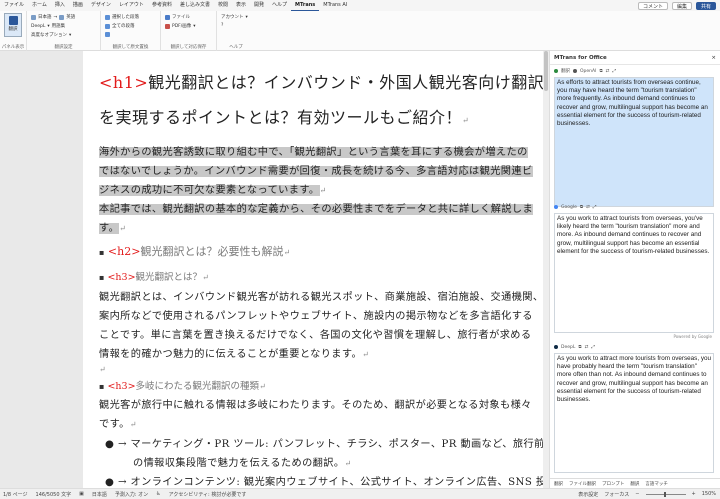  What do you see at coordinates (694, 494) in the screenshot?
I see `zoom-in-icon: +` at bounding box center [694, 494].